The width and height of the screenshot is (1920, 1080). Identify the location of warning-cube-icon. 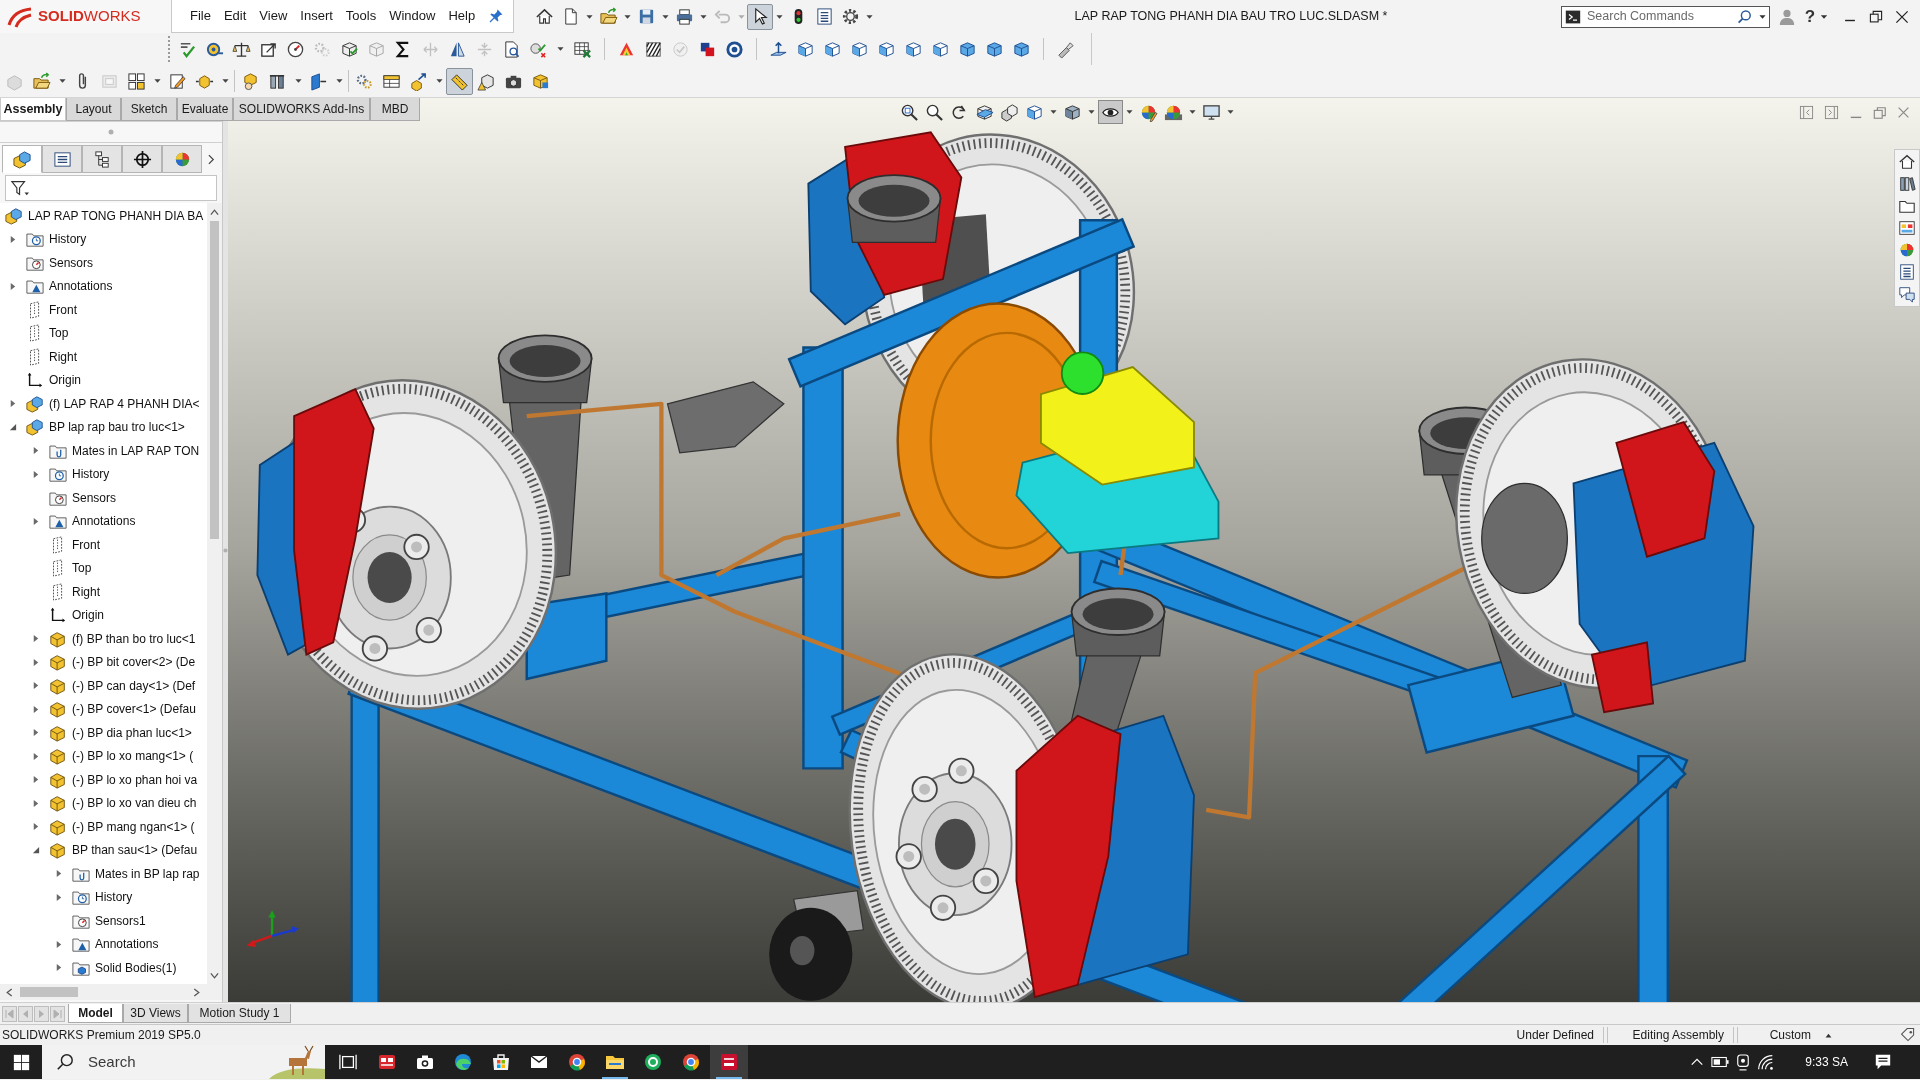
(486, 81).